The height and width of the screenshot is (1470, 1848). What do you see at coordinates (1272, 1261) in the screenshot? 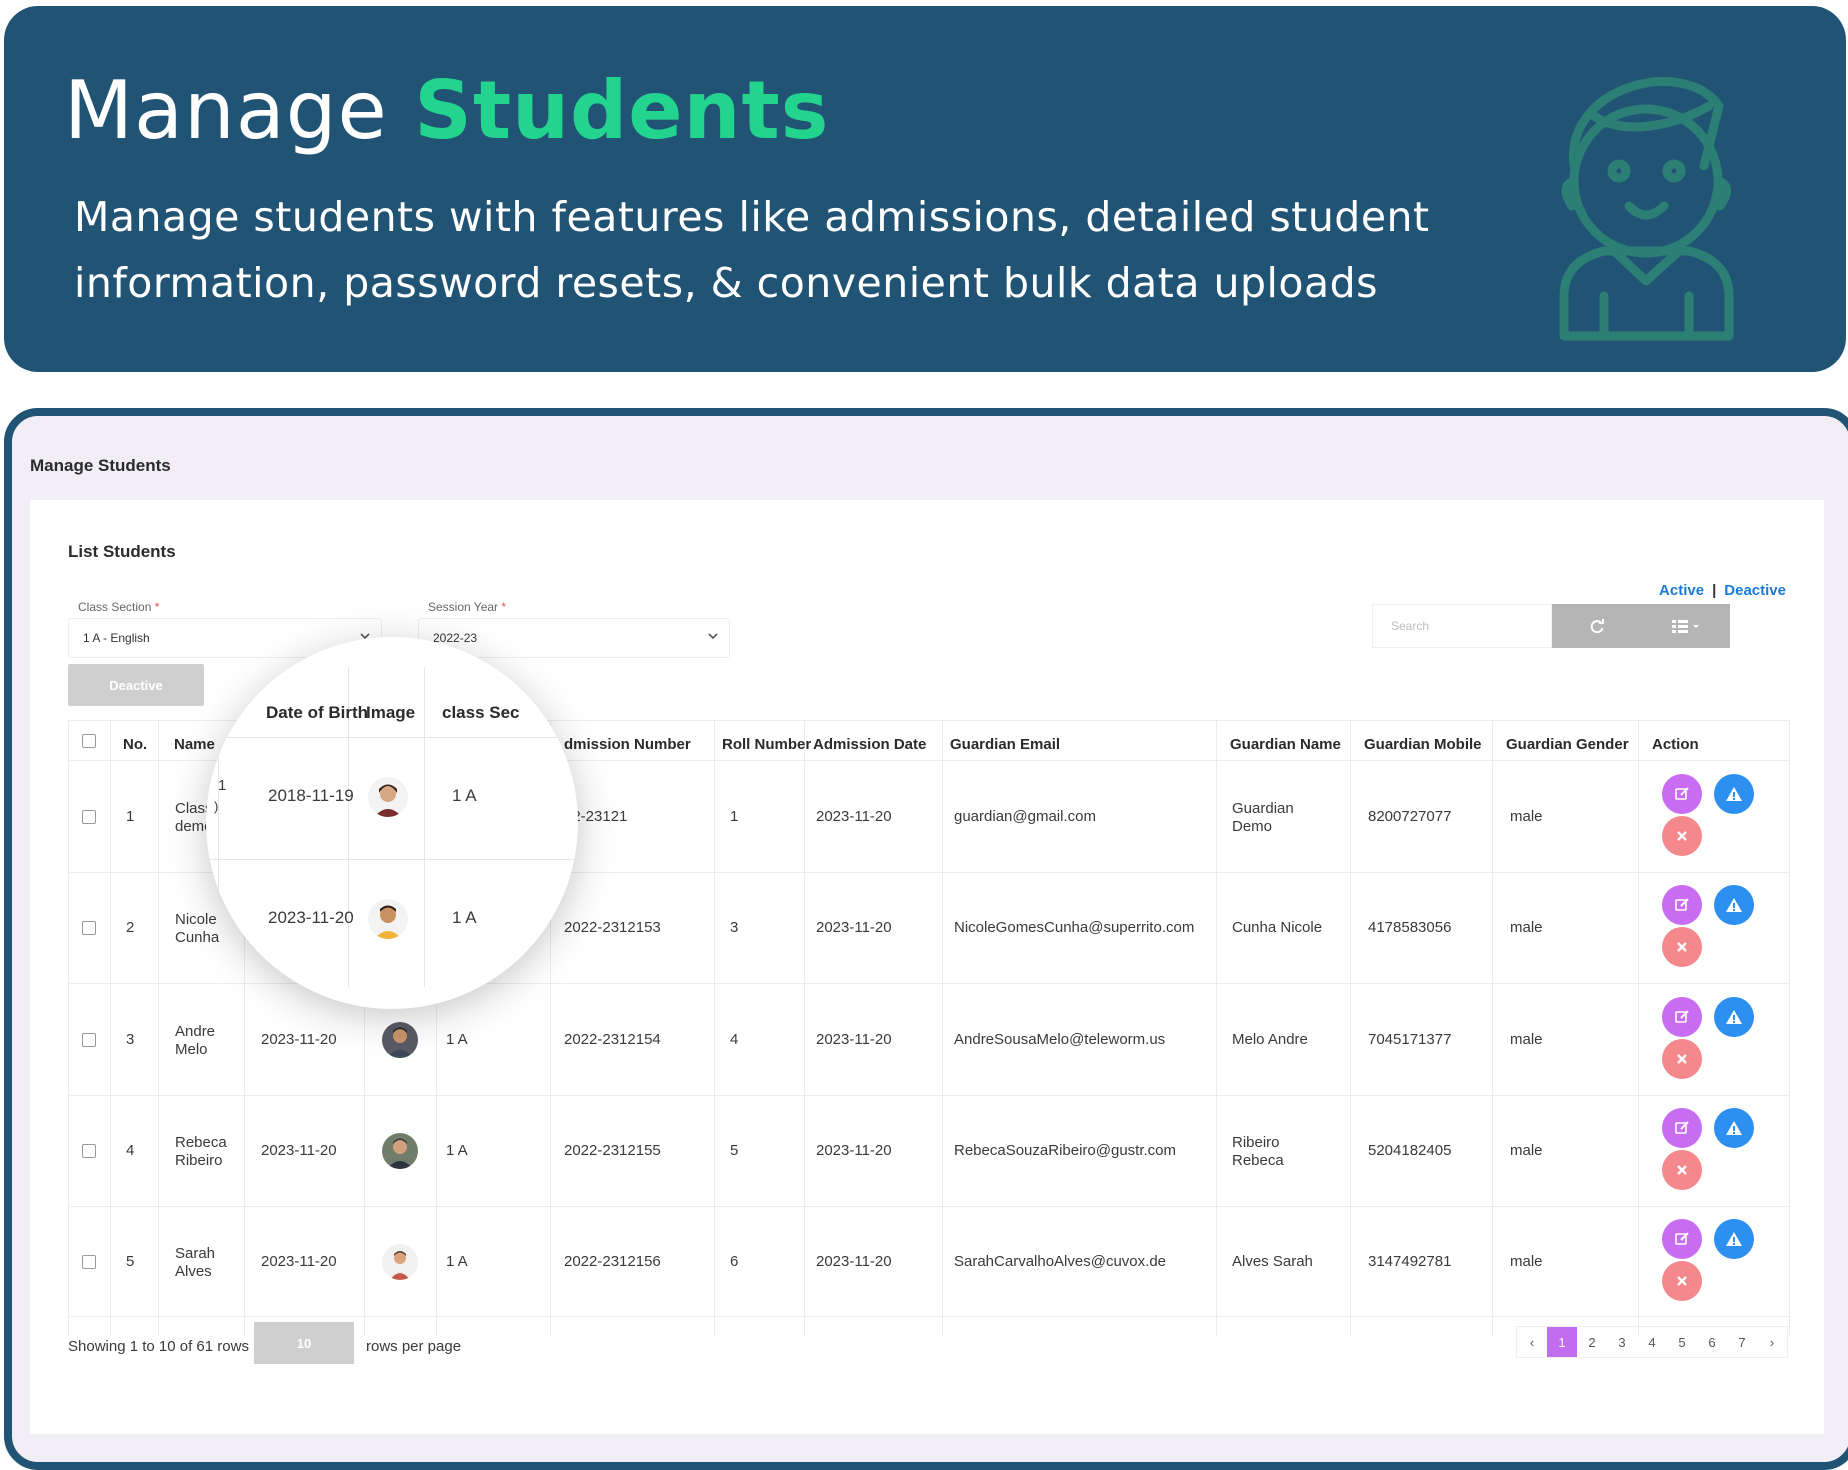
I see `cell-guardian-name: Alves Sarah` at bounding box center [1272, 1261].